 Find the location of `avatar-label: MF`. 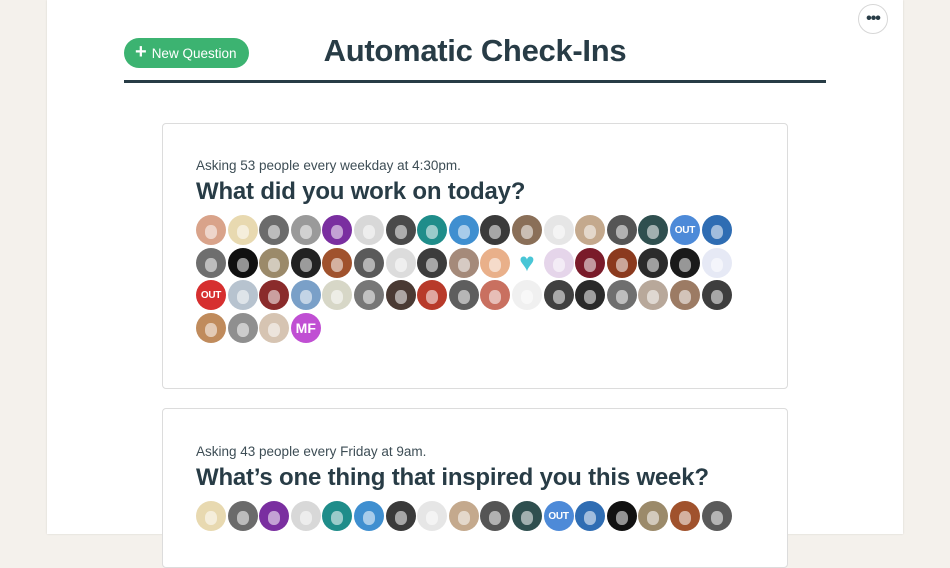

avatar-label: MF is located at coordinates (305, 327).